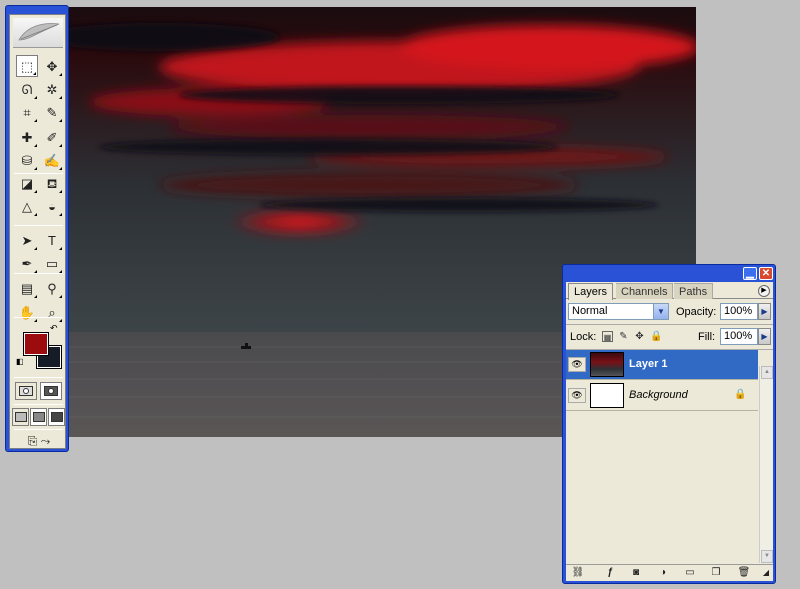 This screenshot has width=800, height=589. I want to click on history-brush-icon: ✍, so click(52, 160).